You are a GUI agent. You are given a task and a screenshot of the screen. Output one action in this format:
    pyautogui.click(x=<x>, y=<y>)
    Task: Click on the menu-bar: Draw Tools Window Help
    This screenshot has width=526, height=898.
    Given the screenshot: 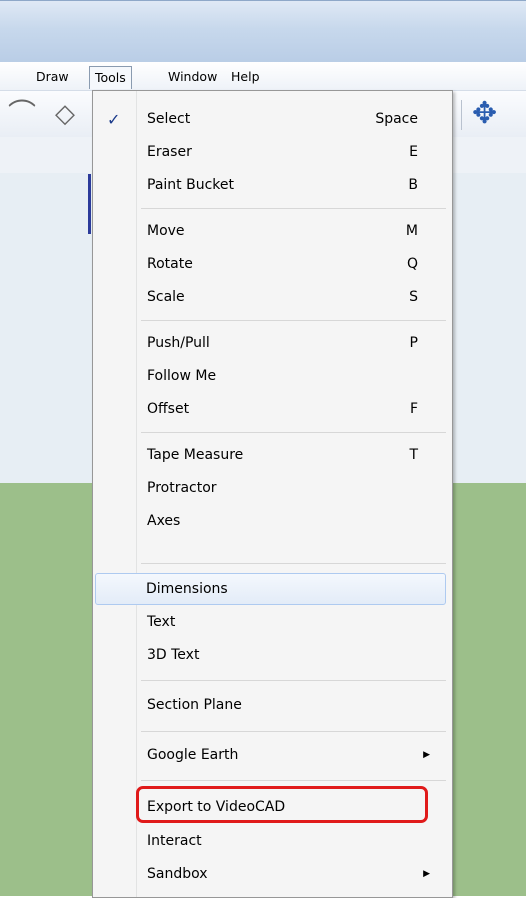 What is the action you would take?
    pyautogui.click(x=263, y=76)
    